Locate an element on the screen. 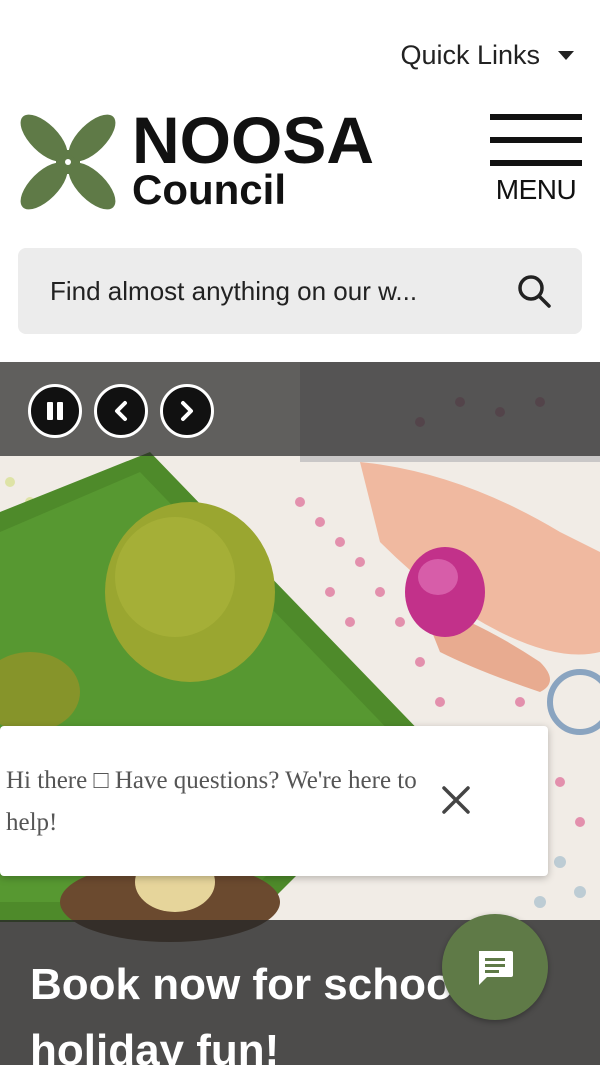 The width and height of the screenshot is (600, 1065). next-slide-button is located at coordinates (187, 411).